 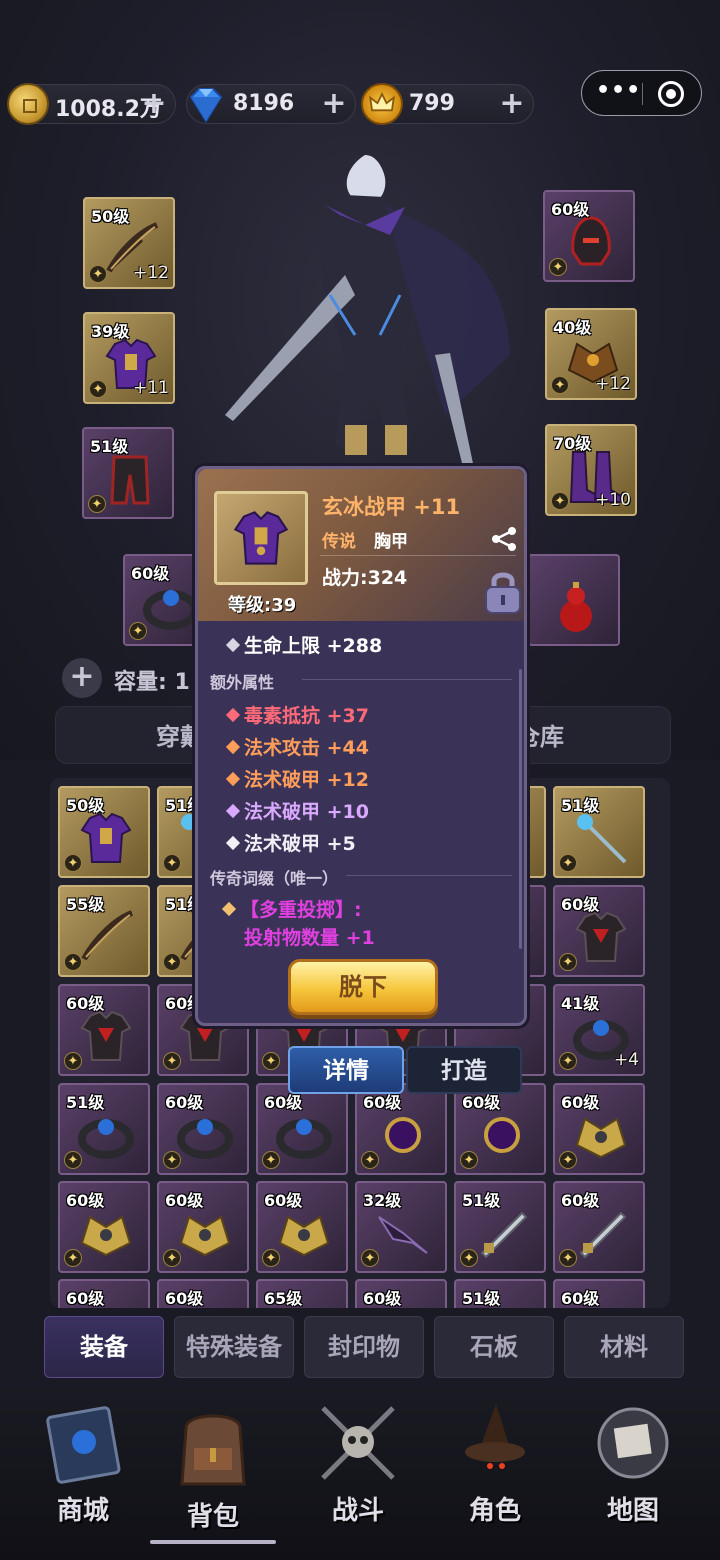 I want to click on add-crown-button: +, so click(x=512, y=104).